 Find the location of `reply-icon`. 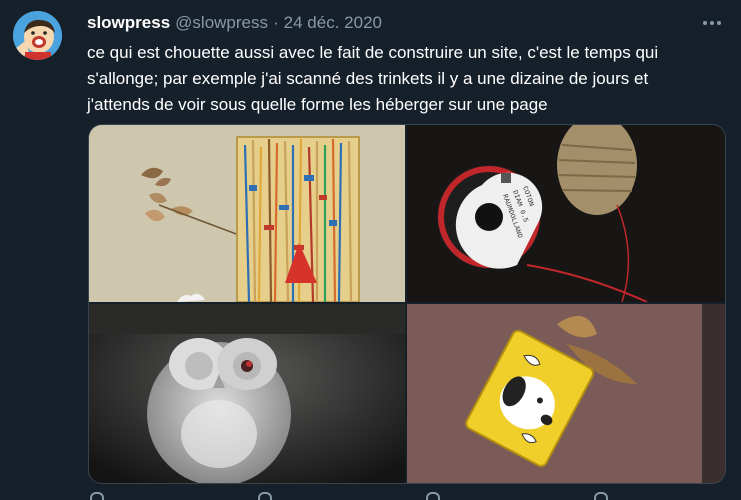

reply-icon is located at coordinates (97, 496).